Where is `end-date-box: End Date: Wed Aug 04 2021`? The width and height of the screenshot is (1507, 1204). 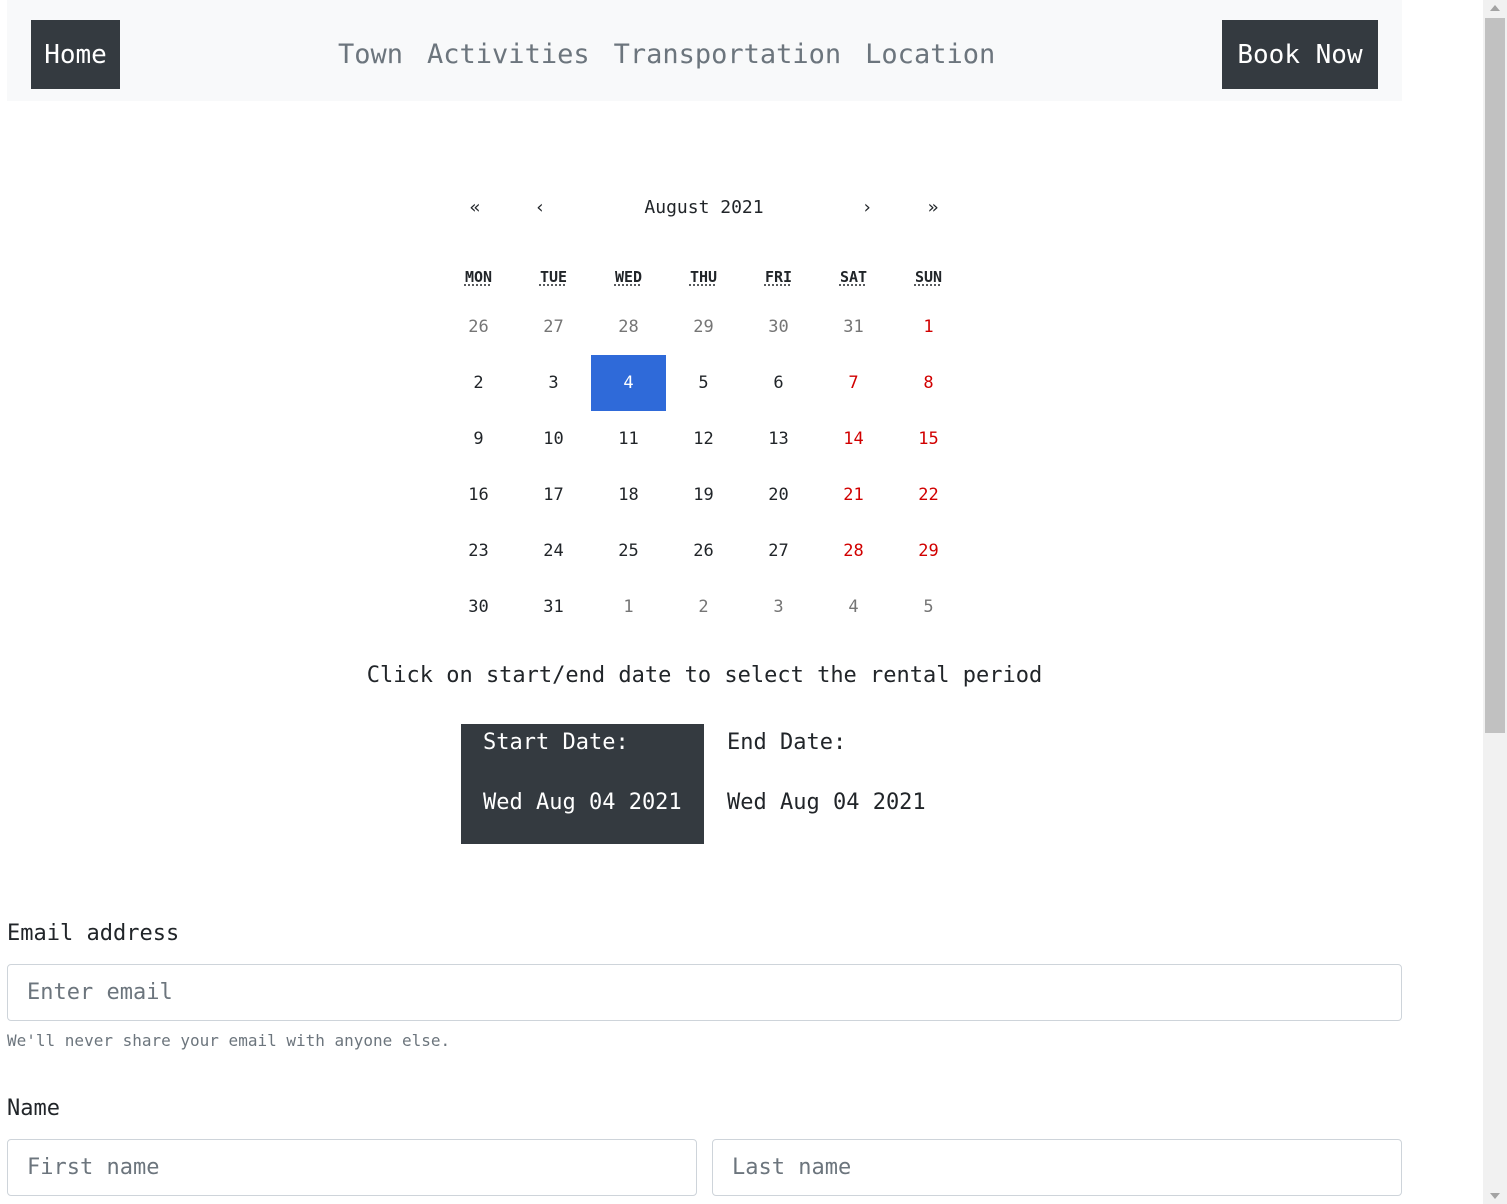
end-date-box: End Date: Wed Aug 04 2021 is located at coordinates (825, 784).